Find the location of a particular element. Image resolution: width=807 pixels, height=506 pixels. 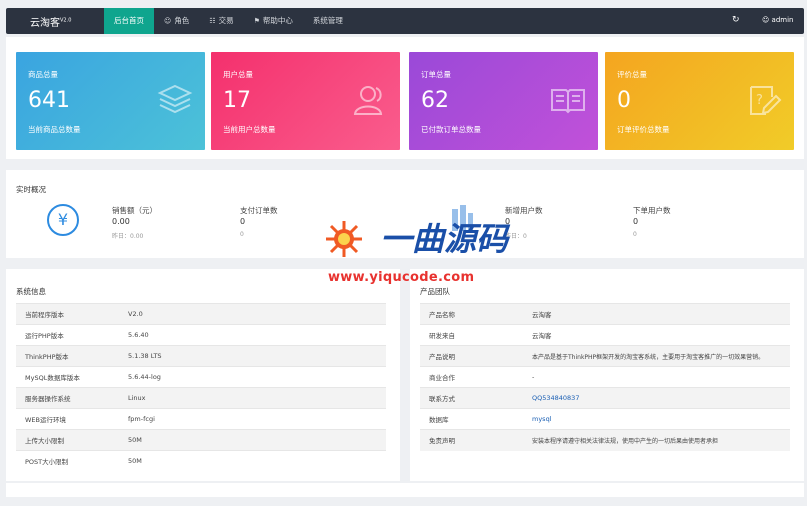

users-icon is located at coordinates (368, 100).